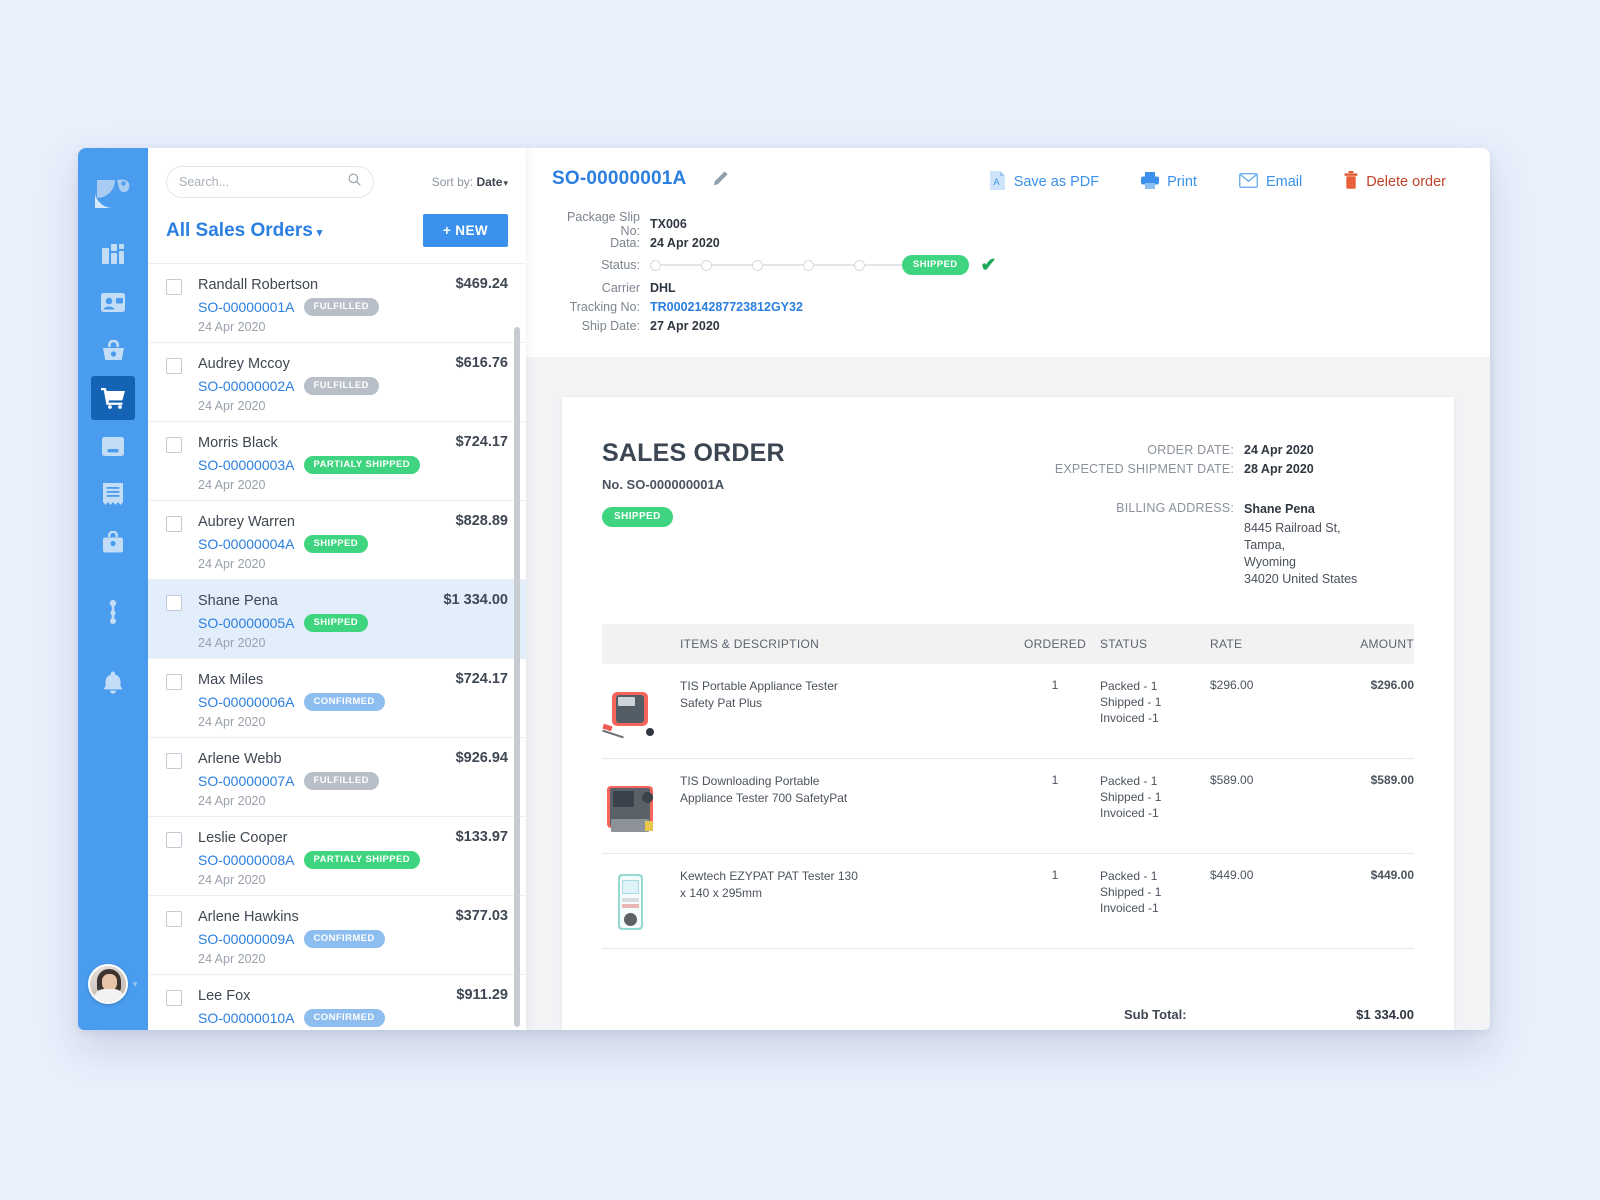  Describe the element at coordinates (1129, 686) in the screenshot. I see `item-status-line: Packed - 1` at that location.